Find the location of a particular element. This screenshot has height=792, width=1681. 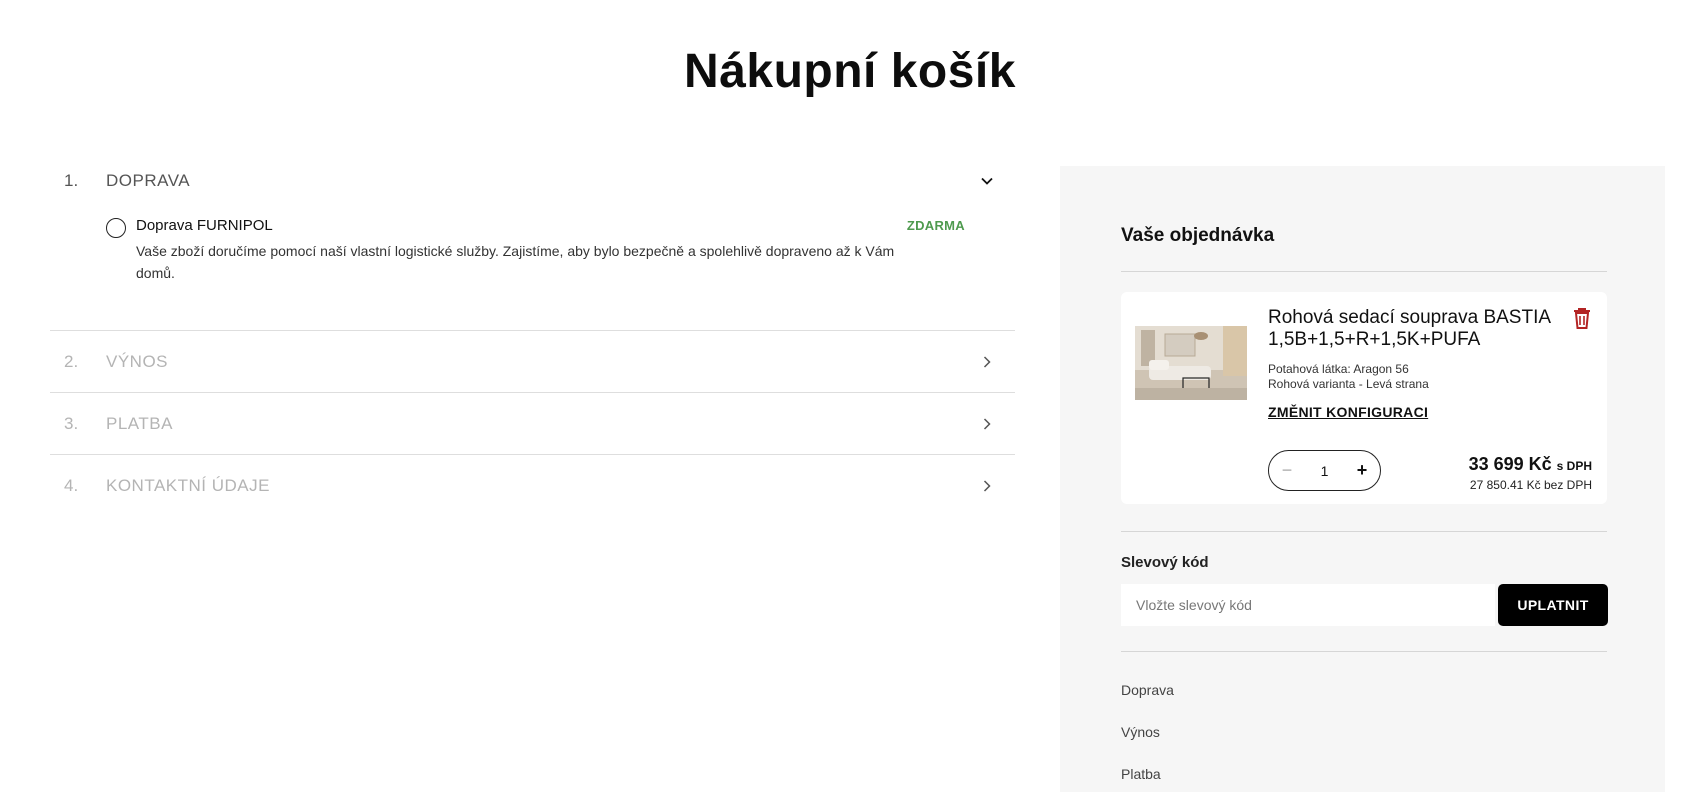

step-contact-header: 4. KONTAKTNÍ ÚDAJE is located at coordinates (532, 485).